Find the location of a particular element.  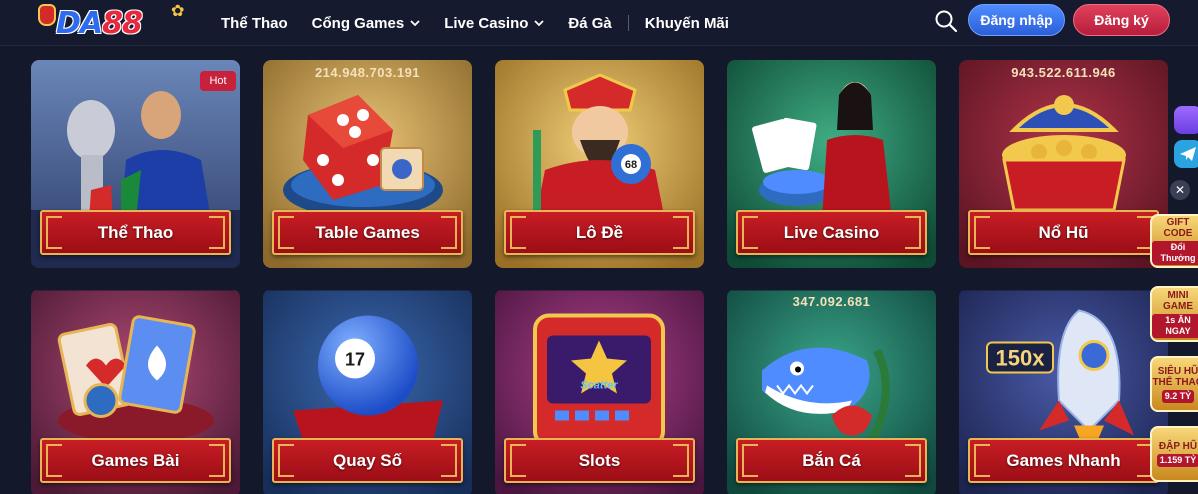

sieu-hu-widget: SIÊU HŨ THỂ THAO 9.2 TỶ is located at coordinates (1174, 384).